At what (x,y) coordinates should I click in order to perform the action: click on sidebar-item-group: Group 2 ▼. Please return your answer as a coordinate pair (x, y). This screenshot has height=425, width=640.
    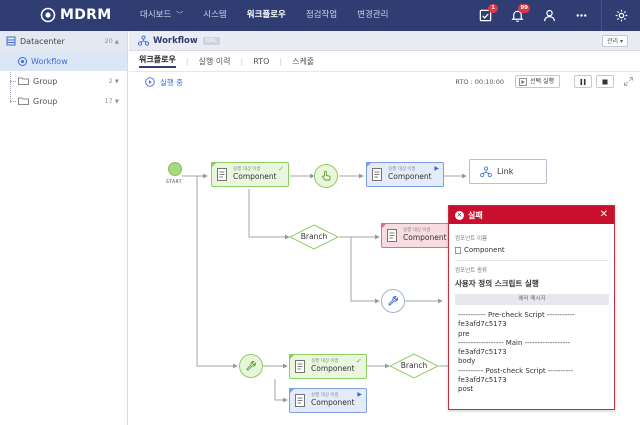
    Looking at the image, I should click on (63, 81).